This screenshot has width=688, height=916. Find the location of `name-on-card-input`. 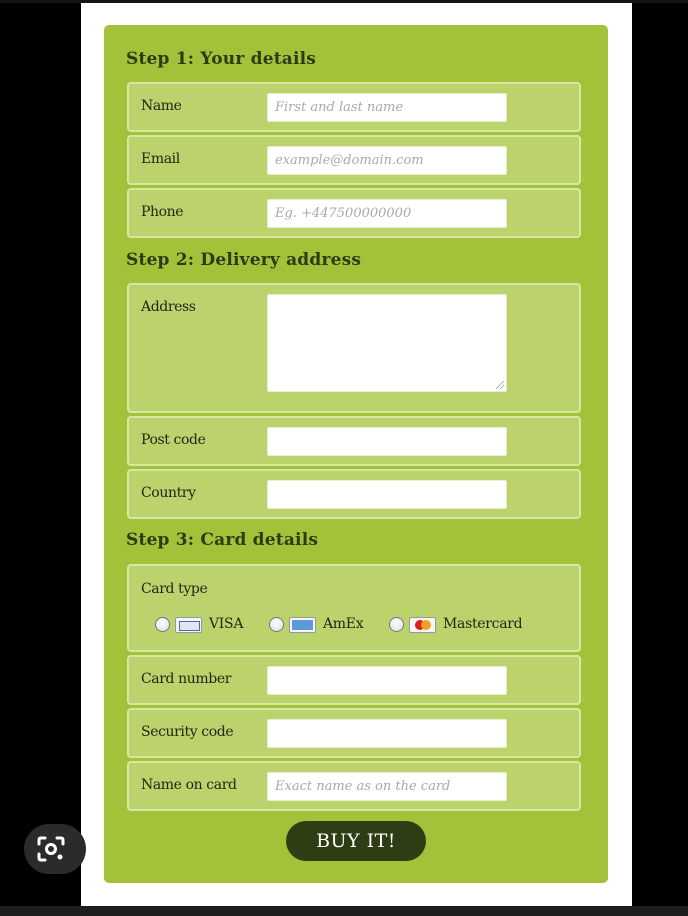

name-on-card-input is located at coordinates (387, 786).